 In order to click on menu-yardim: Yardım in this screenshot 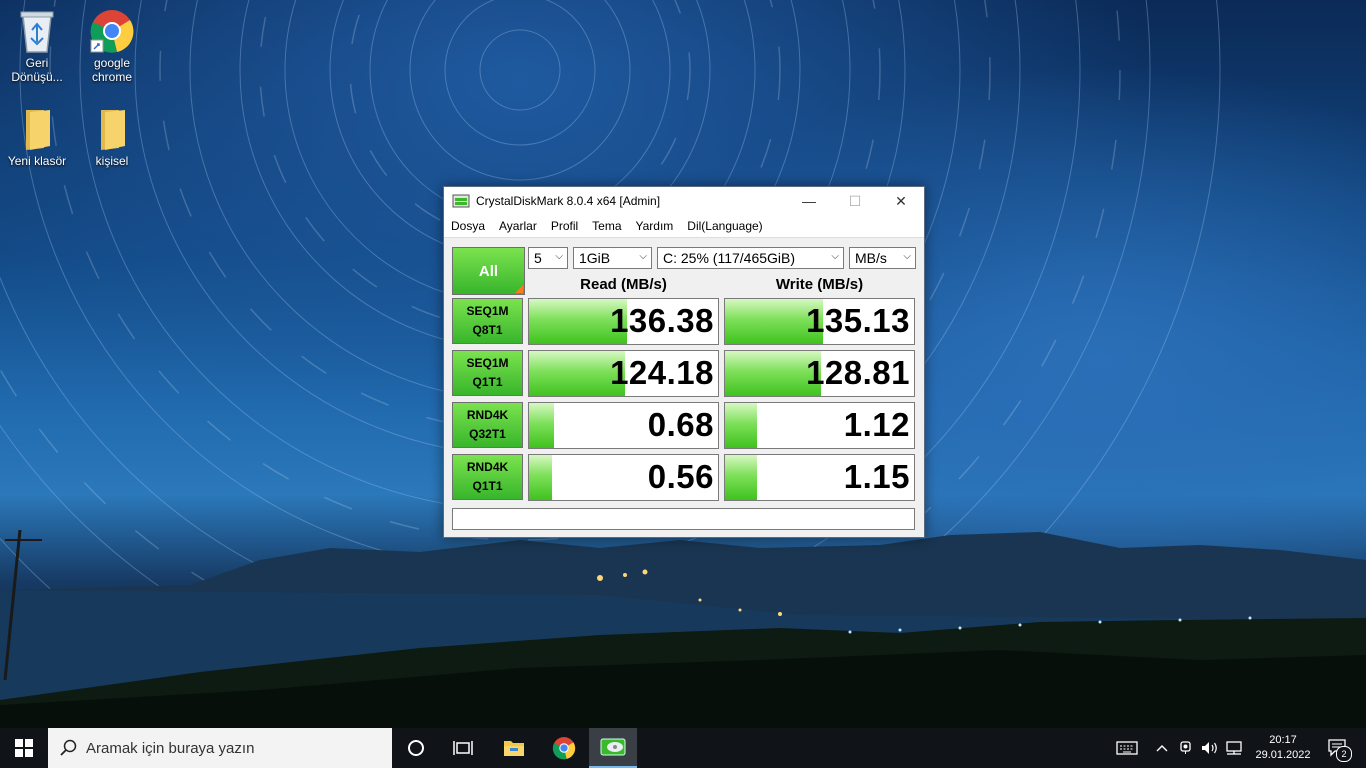, I will do `click(655, 226)`.